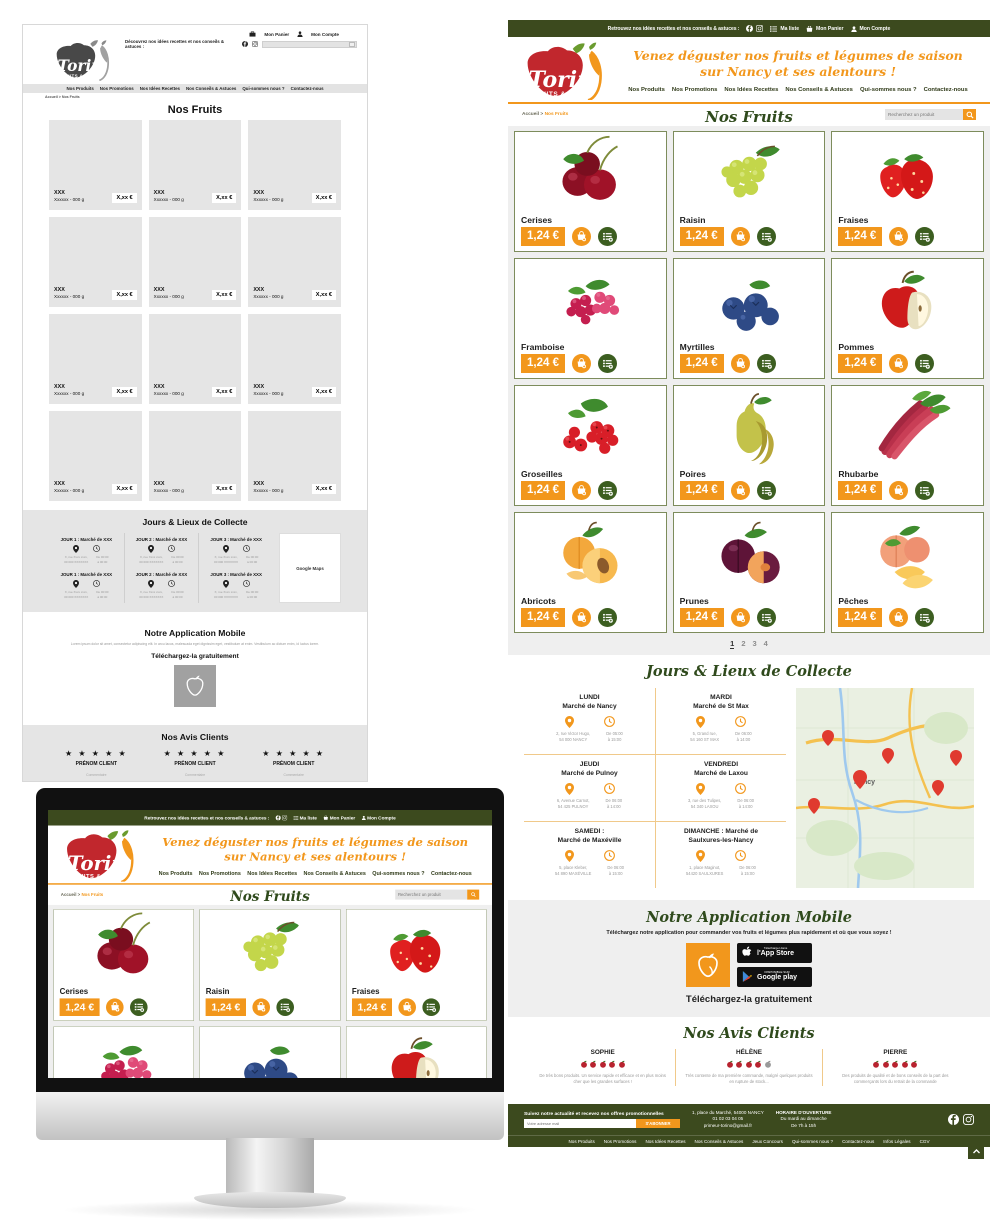 The height and width of the screenshot is (1223, 1000). What do you see at coordinates (767, 1141) in the screenshot?
I see `footer-nav-item: Jeux Concours` at bounding box center [767, 1141].